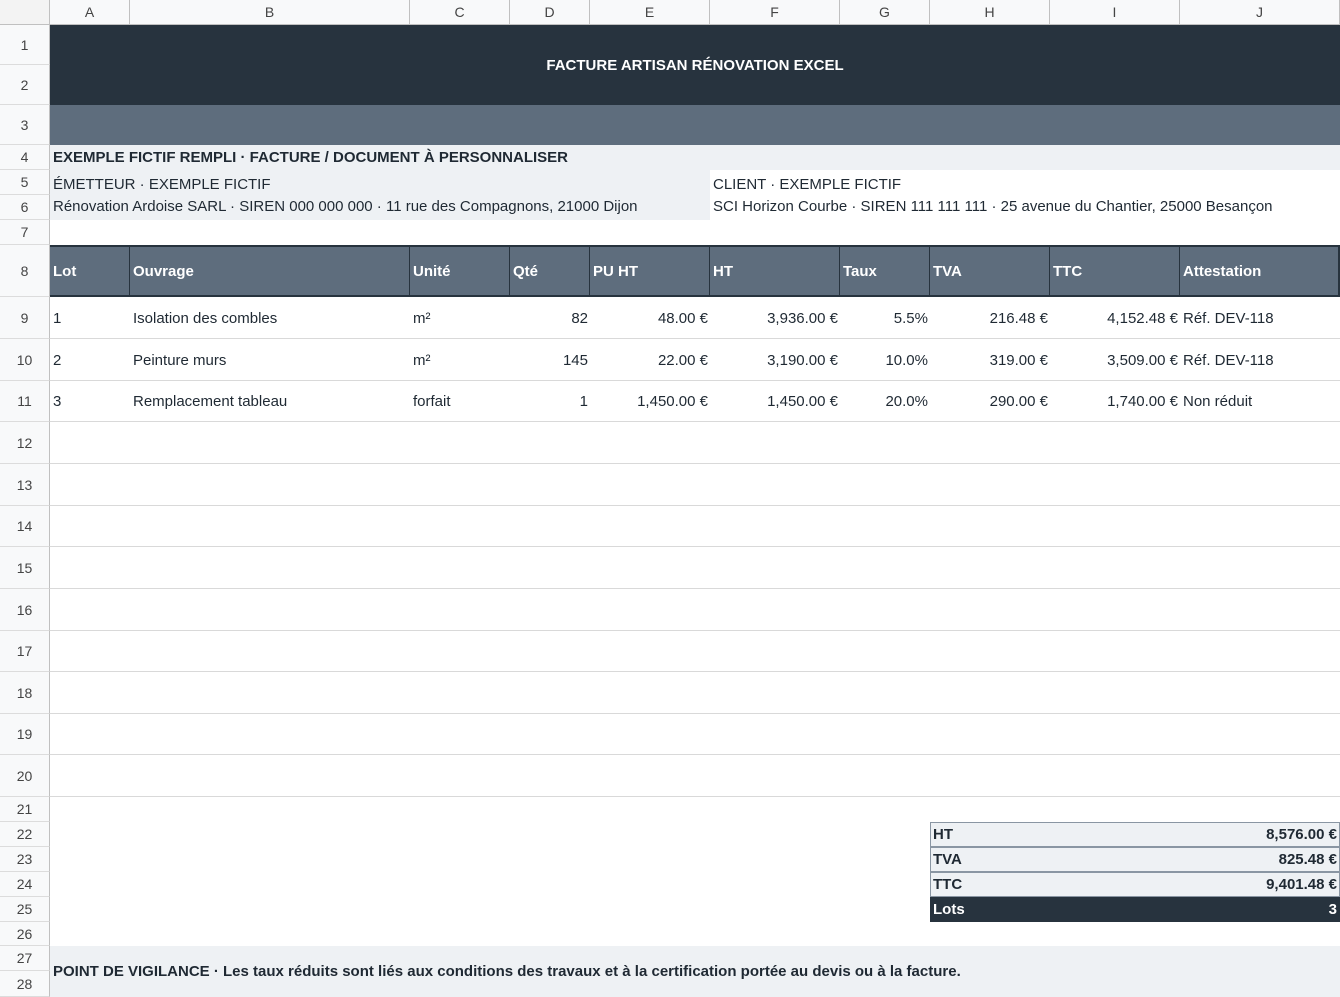  What do you see at coordinates (25, 443) in the screenshot?
I see `row-header: 12` at bounding box center [25, 443].